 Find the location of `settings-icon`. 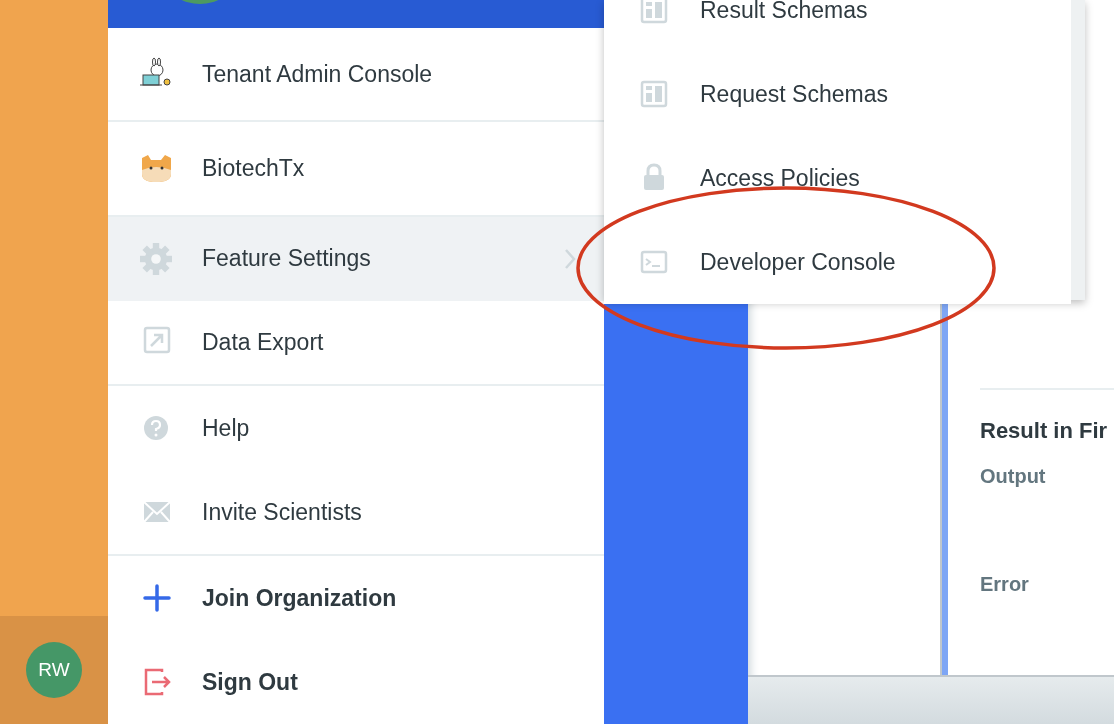

settings-icon is located at coordinates (156, 258).